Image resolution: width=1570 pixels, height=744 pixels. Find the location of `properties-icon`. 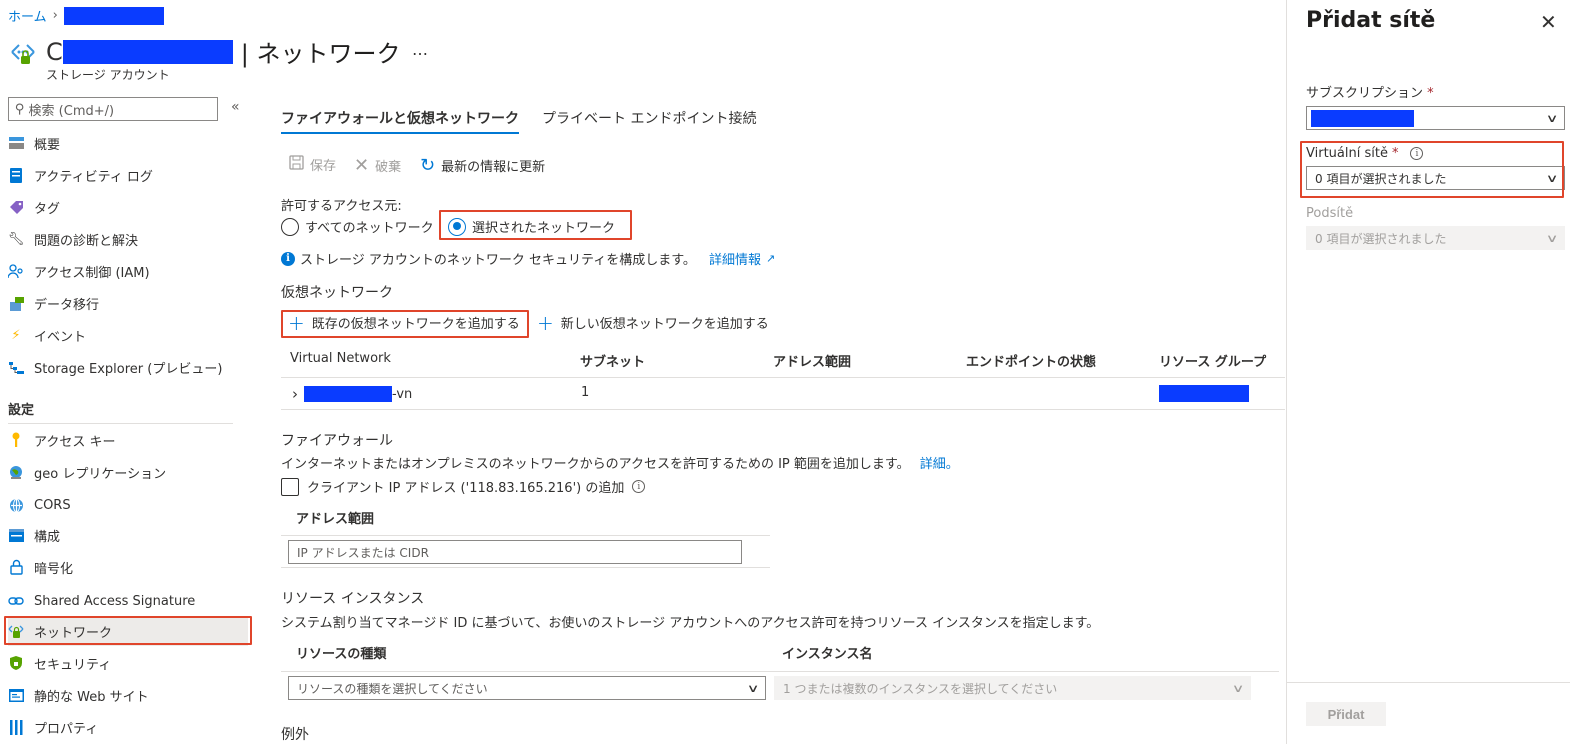

properties-icon is located at coordinates (16, 727).